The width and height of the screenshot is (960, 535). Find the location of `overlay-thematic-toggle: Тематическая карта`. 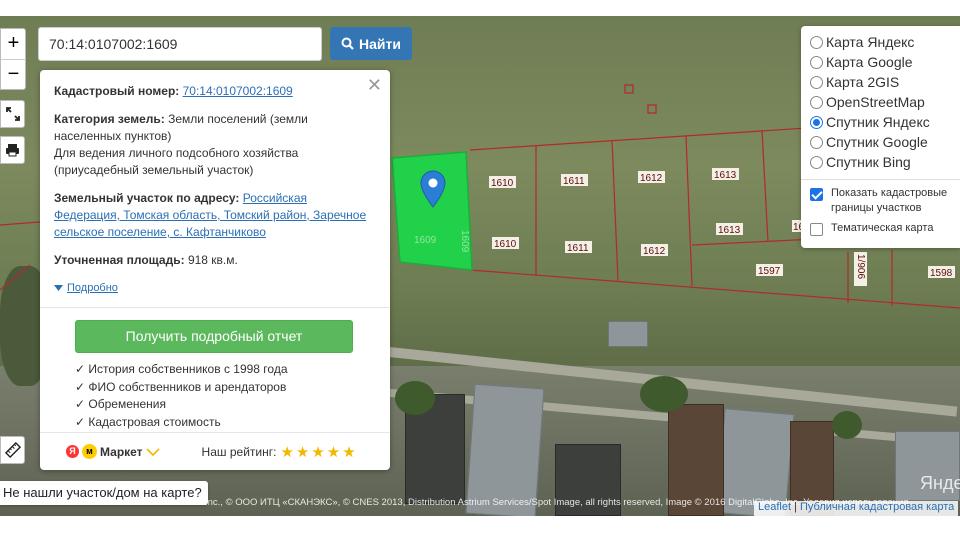

overlay-thematic-toggle: Тематическая карта is located at coordinates (885, 228).